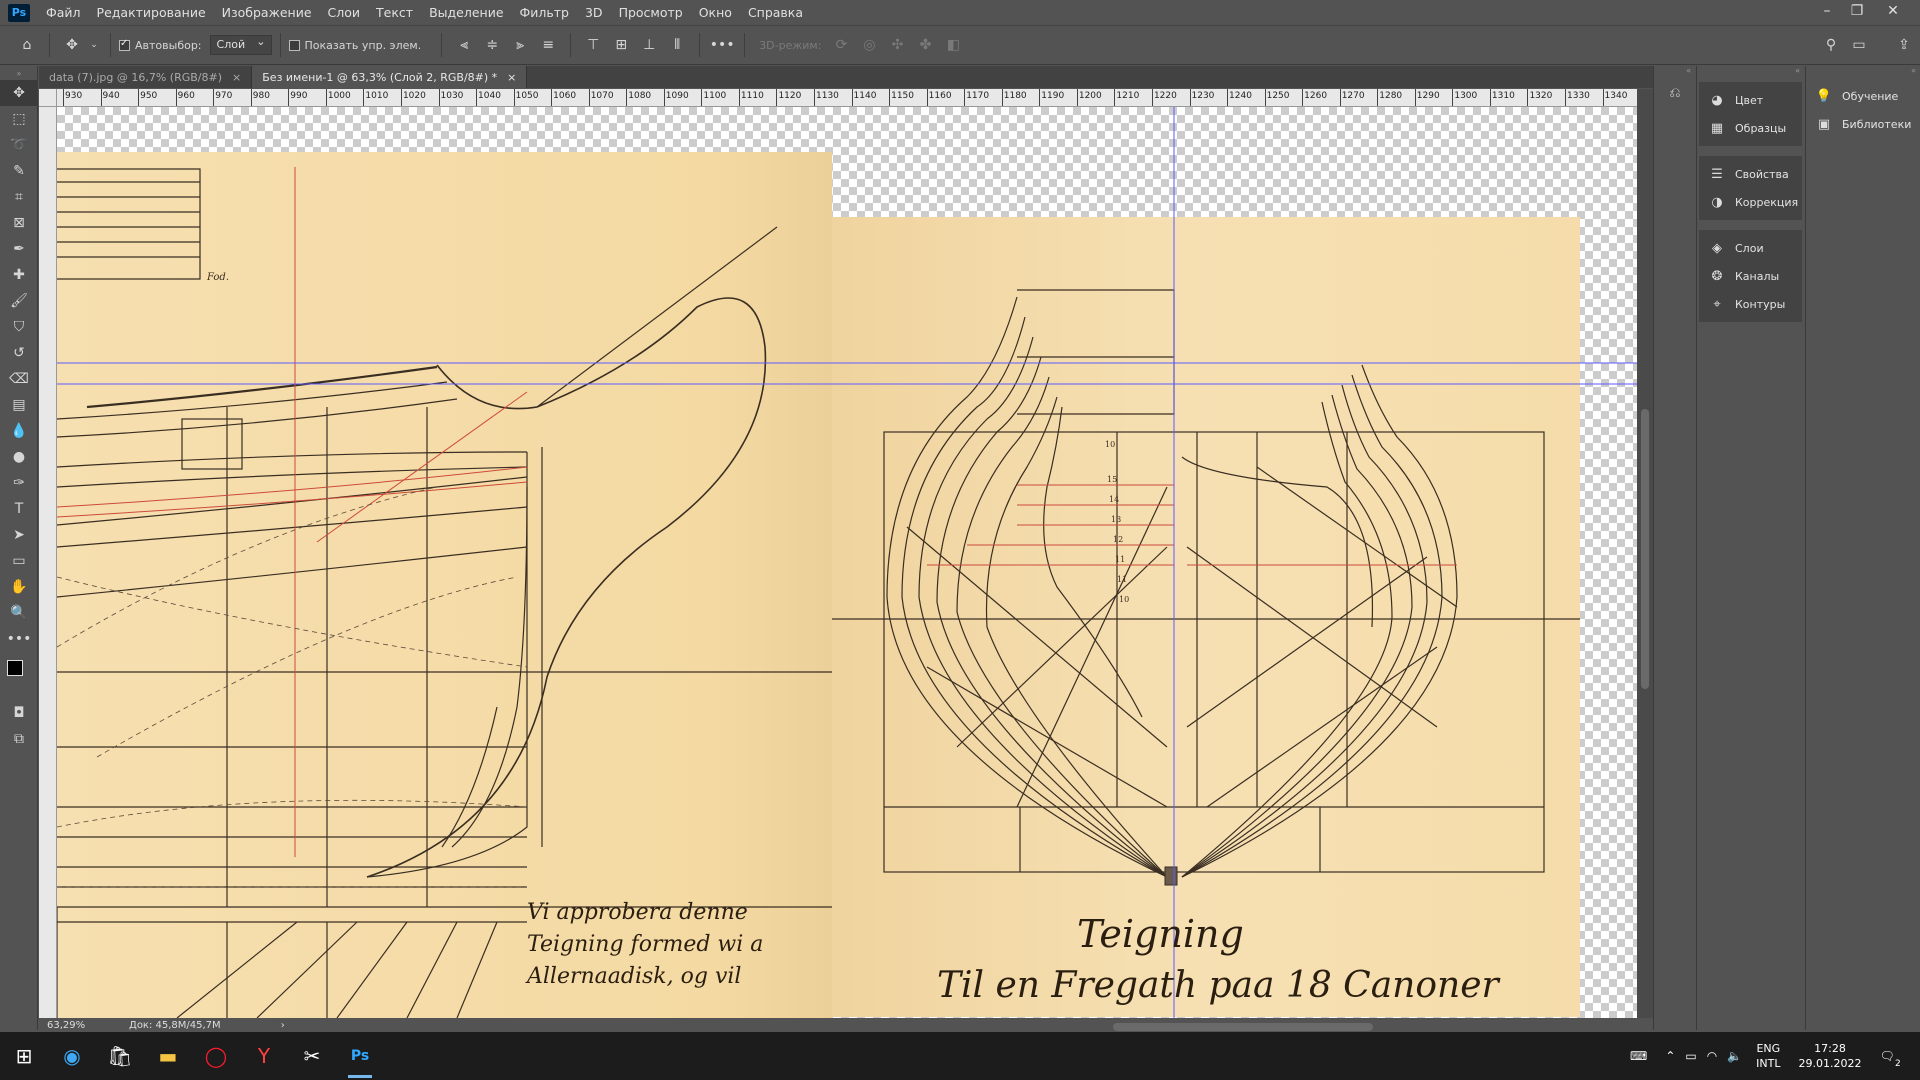  Describe the element at coordinates (360, 1056) in the screenshot. I see `photoshop-taskbar-icon: Ps` at that location.